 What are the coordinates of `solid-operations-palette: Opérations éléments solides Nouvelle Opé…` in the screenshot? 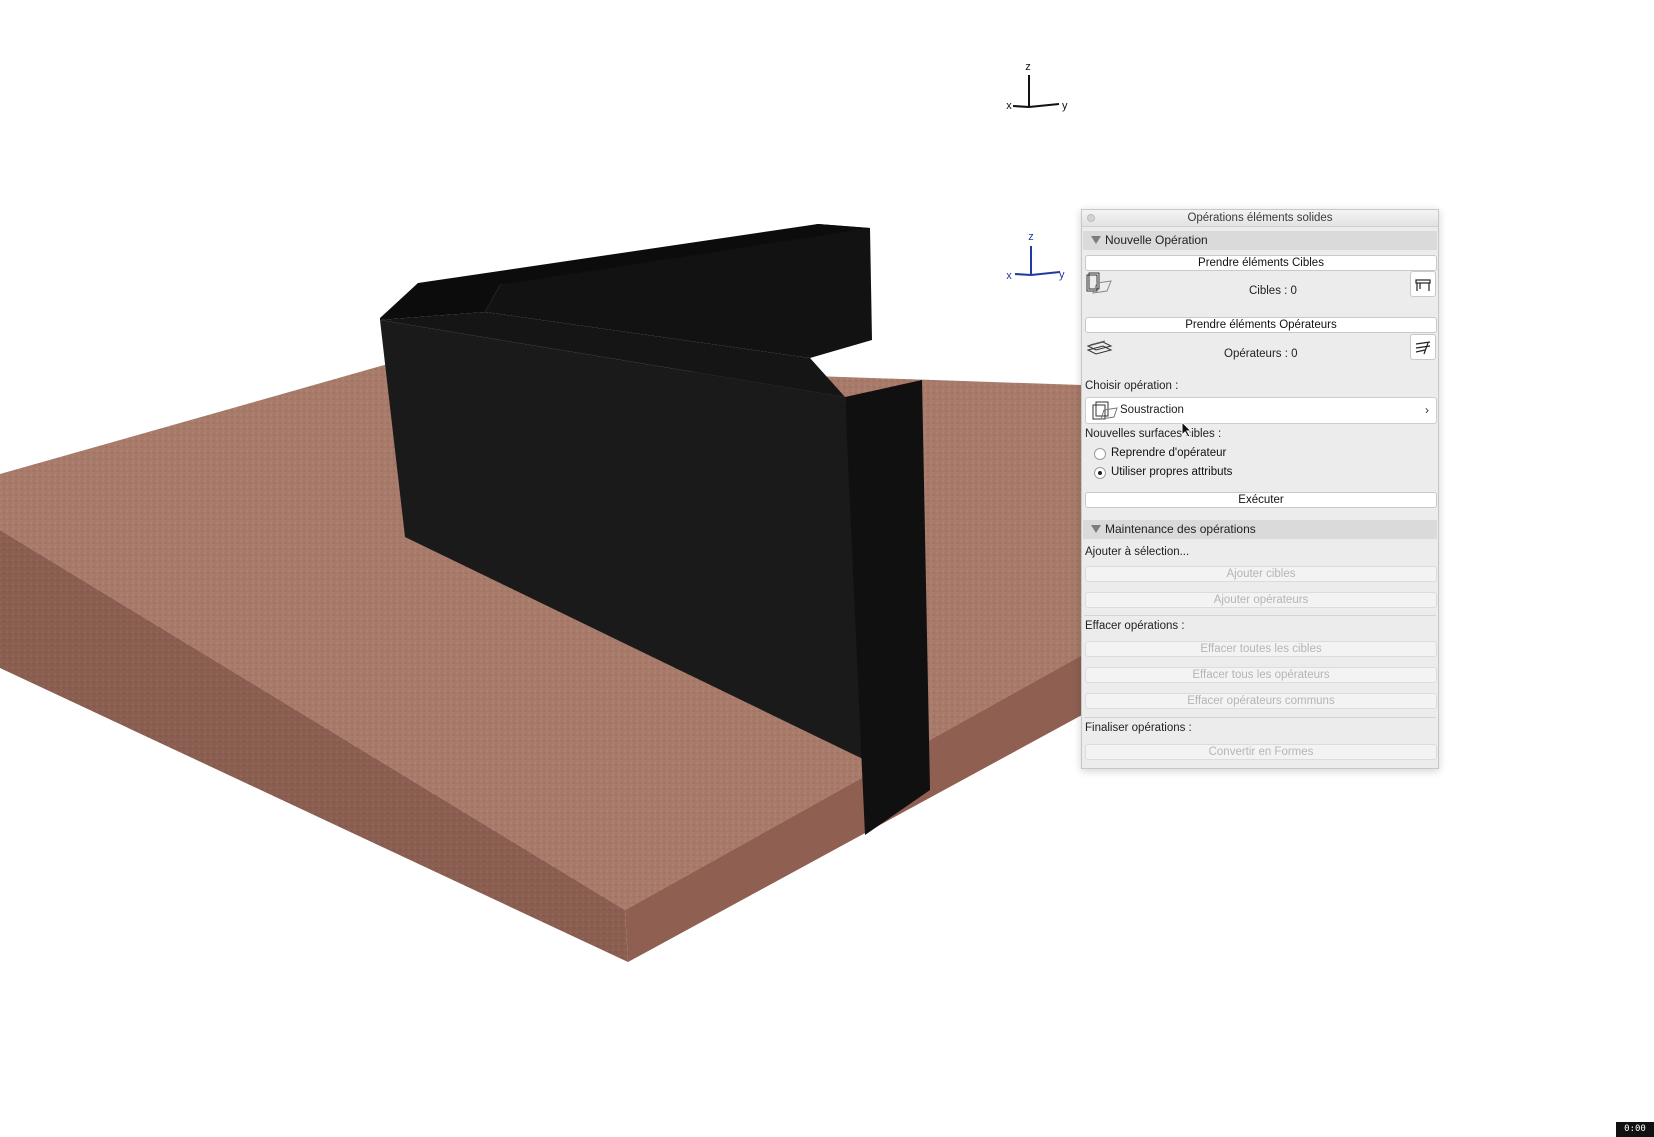 It's located at (1260, 489).